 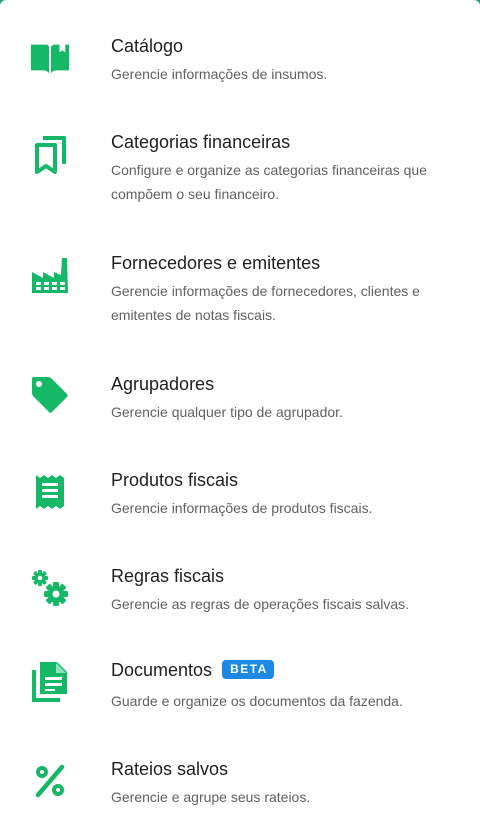 What do you see at coordinates (6, 6) in the screenshot?
I see `frame-corner-left` at bounding box center [6, 6].